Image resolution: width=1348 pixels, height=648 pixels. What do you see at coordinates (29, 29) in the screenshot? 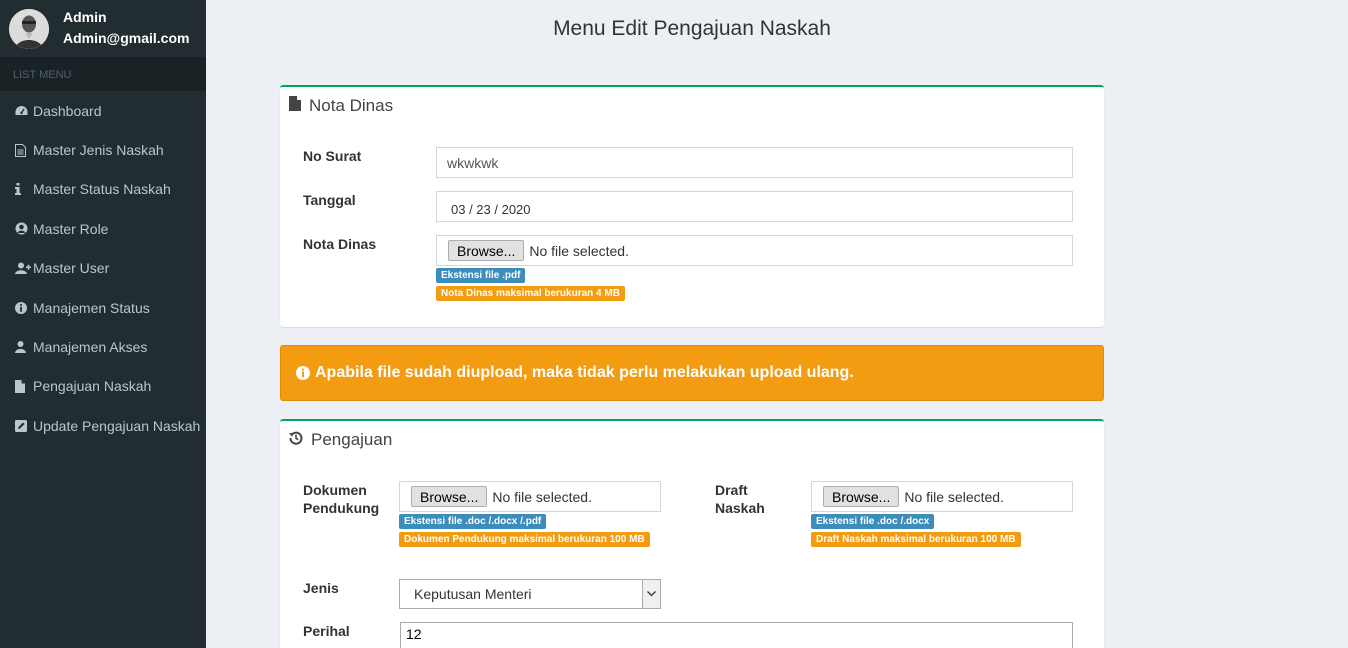
I see `avatar` at bounding box center [29, 29].